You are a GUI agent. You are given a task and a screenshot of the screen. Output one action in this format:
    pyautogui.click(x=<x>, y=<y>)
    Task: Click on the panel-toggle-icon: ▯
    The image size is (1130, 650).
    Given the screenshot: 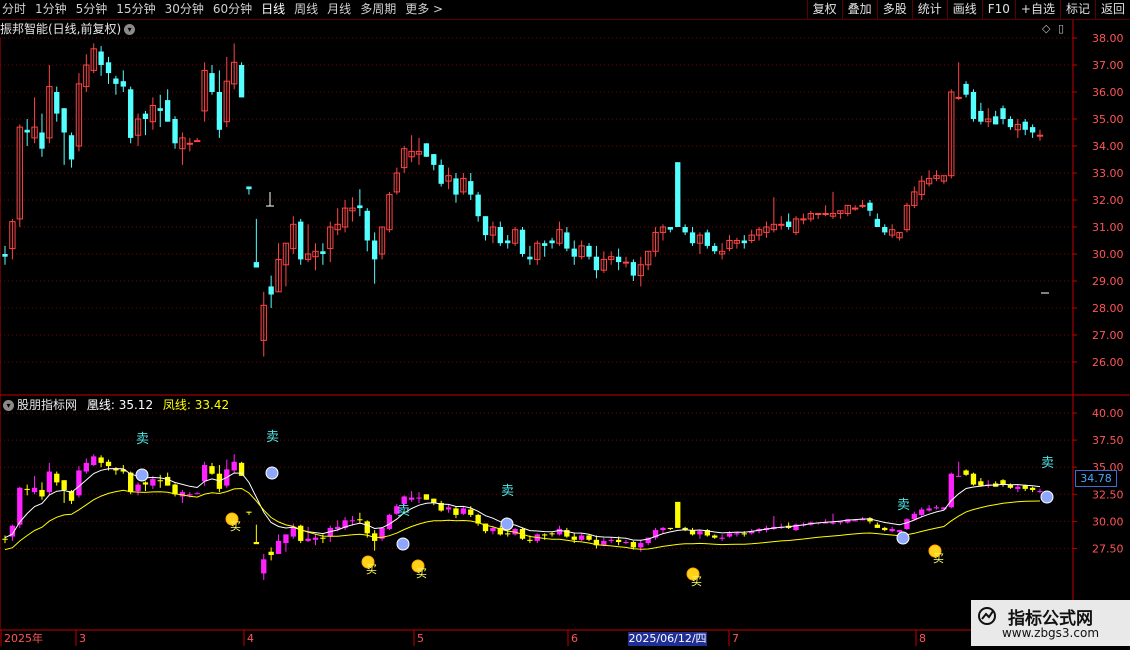 What is the action you would take?
    pyautogui.click(x=1061, y=28)
    